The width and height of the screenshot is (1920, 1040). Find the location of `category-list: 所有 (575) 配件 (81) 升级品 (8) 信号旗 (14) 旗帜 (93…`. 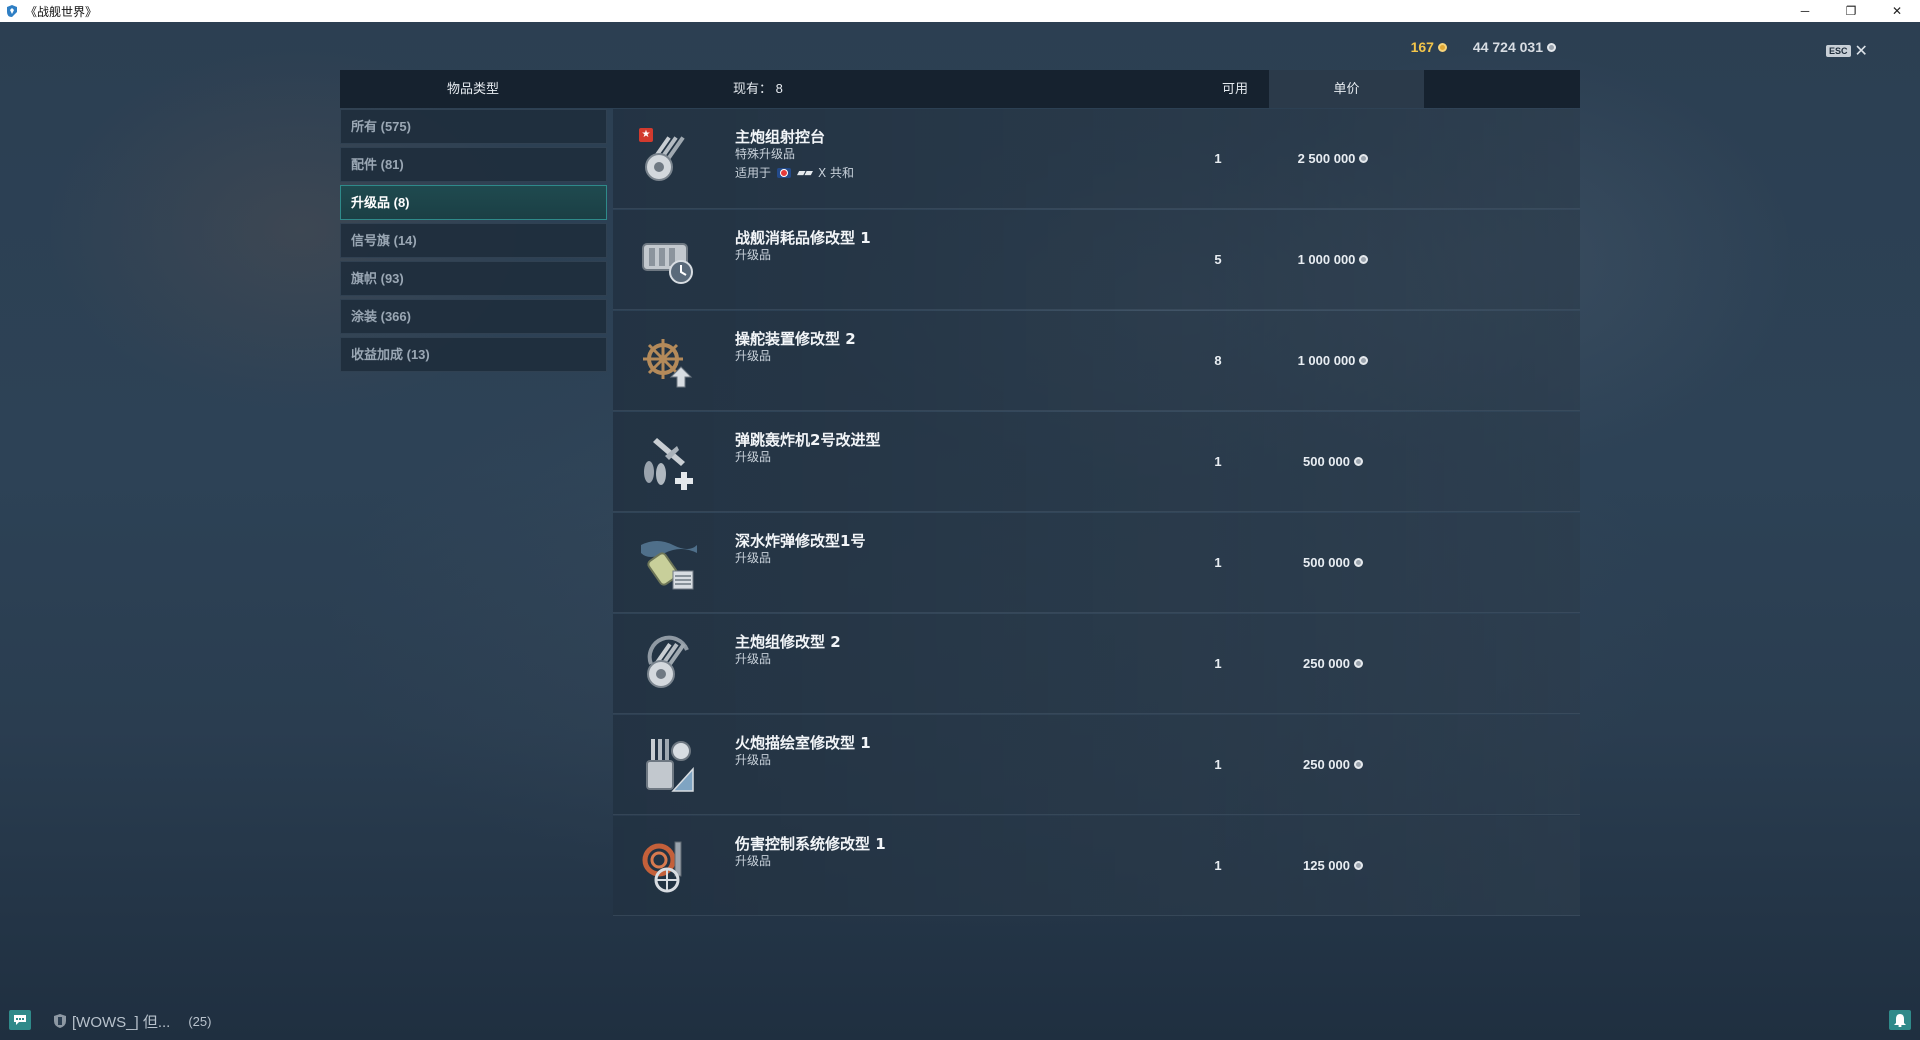

category-list: 所有 (575) 配件 (81) 升级品 (8) 信号旗 (14) 旗帜 (93… is located at coordinates (473, 242).